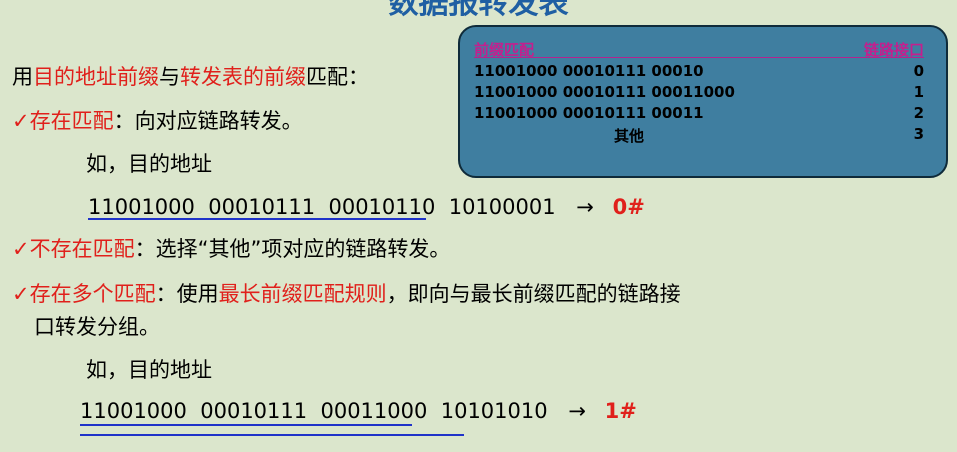  Describe the element at coordinates (149, 370) in the screenshot. I see `example2-label: 如，目的地址` at that location.